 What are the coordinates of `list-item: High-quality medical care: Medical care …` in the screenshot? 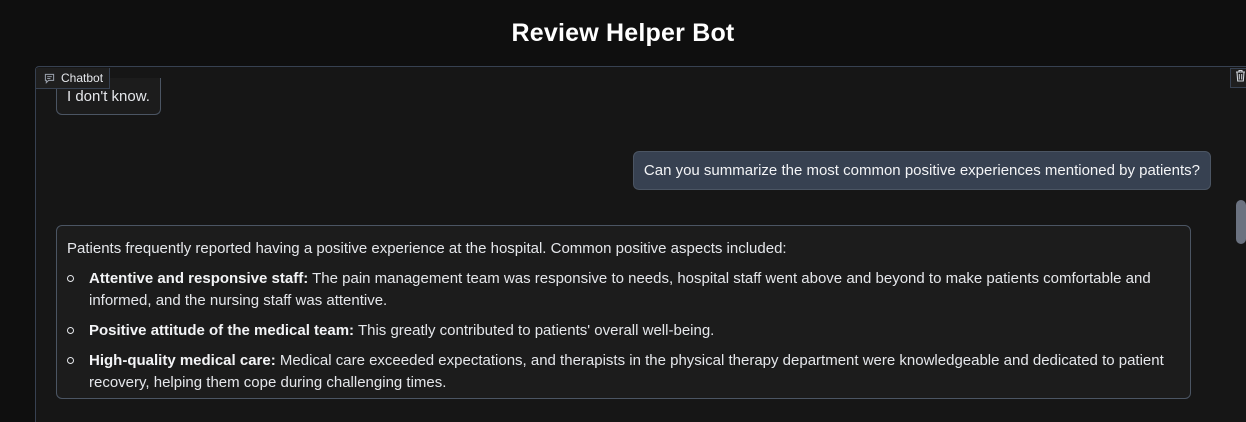 It's located at (623, 372).